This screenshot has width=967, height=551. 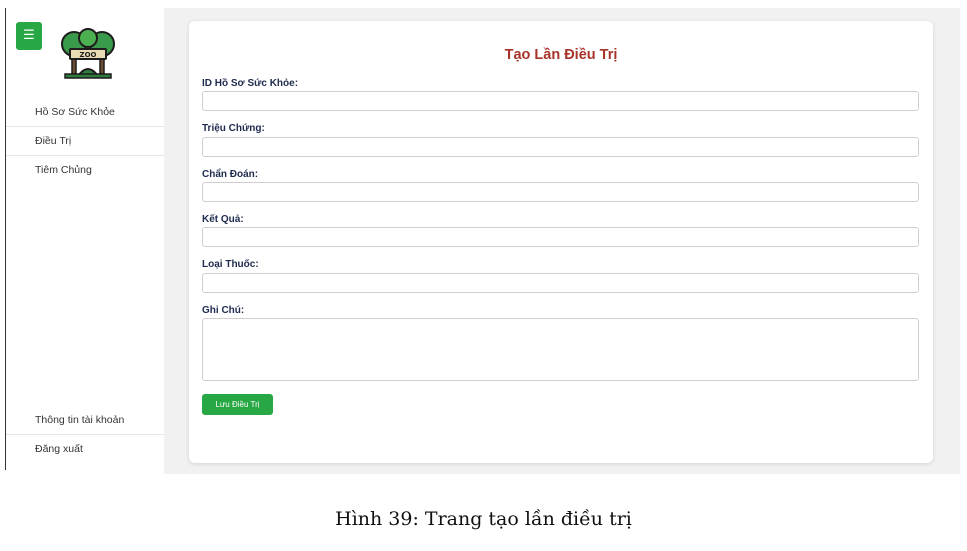 What do you see at coordinates (223, 219) in the screenshot?
I see `result-label: Kết Quả:` at bounding box center [223, 219].